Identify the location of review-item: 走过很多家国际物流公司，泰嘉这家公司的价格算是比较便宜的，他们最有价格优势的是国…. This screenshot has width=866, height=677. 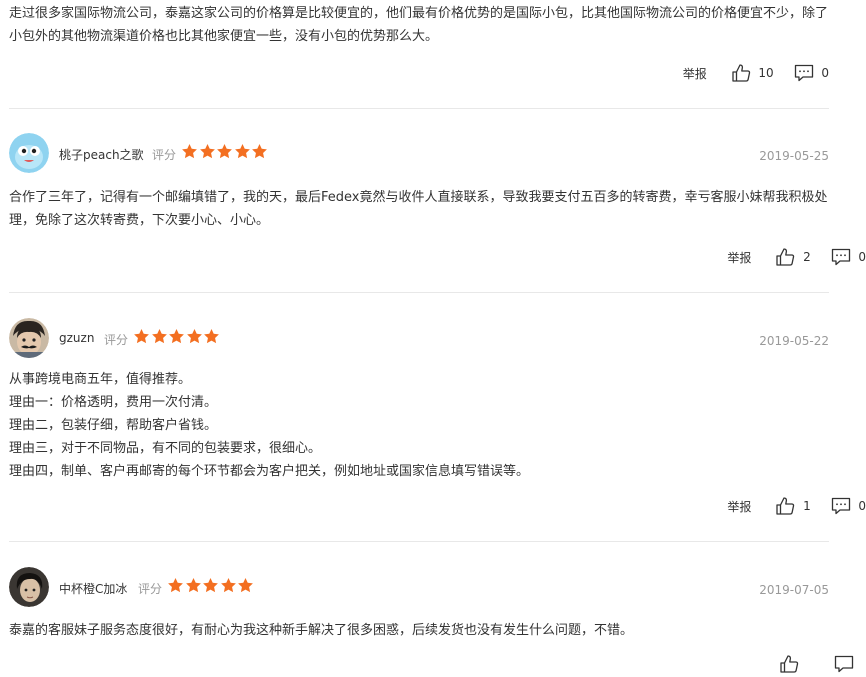
(419, 25).